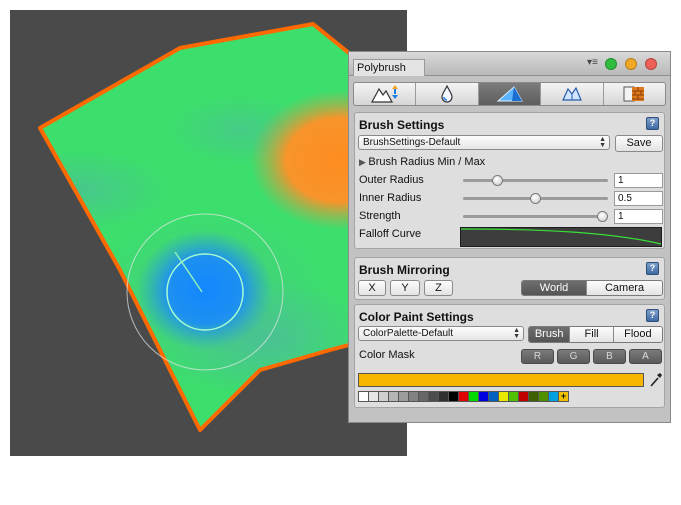 The height and width of the screenshot is (505, 681). What do you see at coordinates (638, 180) in the screenshot?
I see `outer-radius-field: 1` at bounding box center [638, 180].